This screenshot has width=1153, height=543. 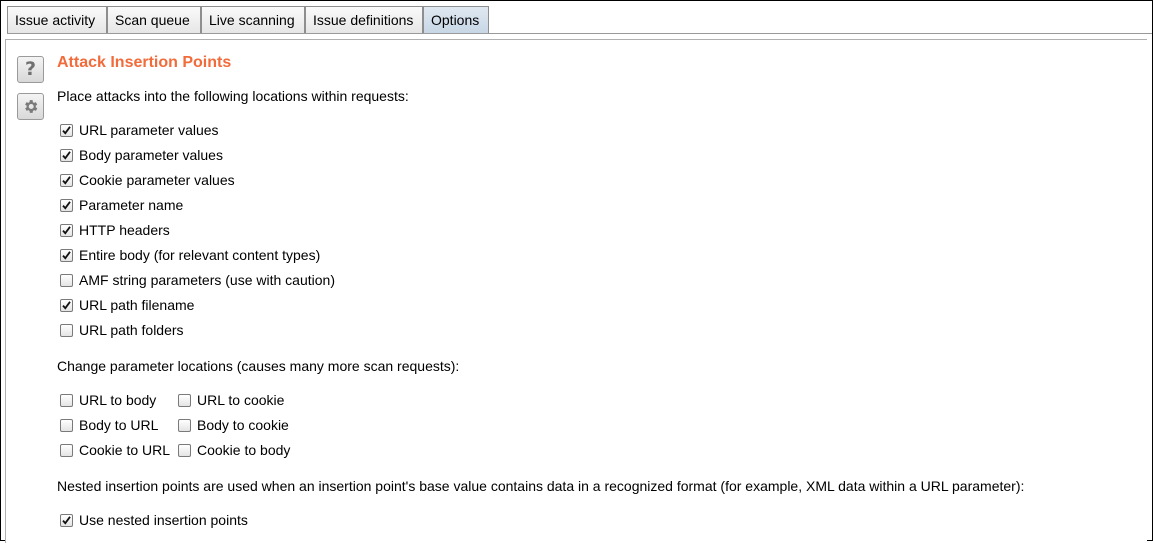 I want to click on entire-body-option: Entire body (for relevant content types), so click(x=190, y=255).